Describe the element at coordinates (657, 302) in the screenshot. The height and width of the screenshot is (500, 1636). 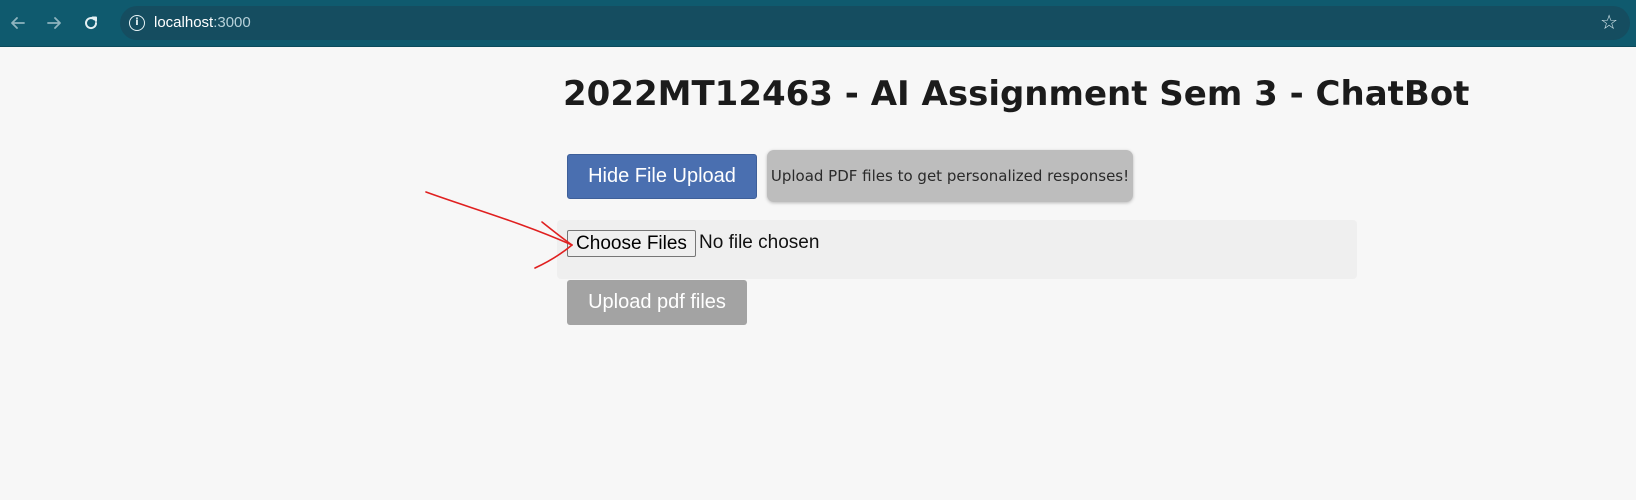
I see `upload-pdf-button: Upload pdf files` at that location.